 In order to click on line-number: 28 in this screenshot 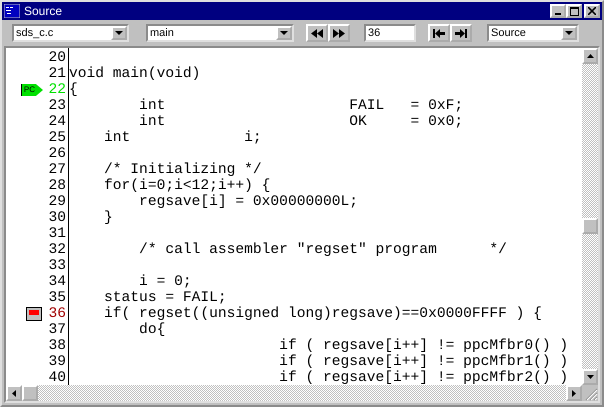, I will do `click(56, 186)`.